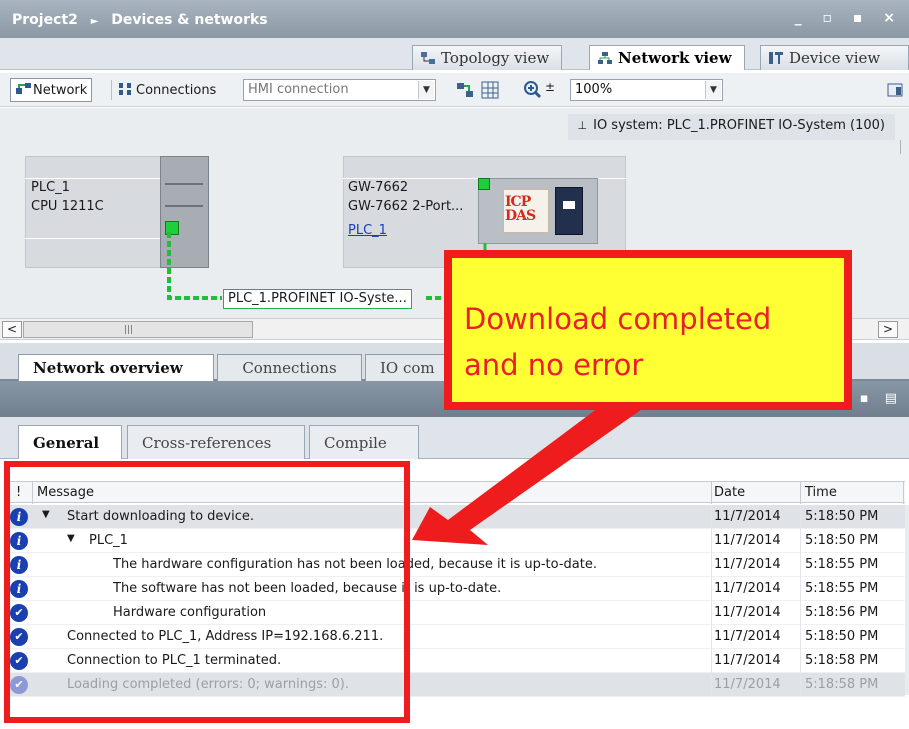 This screenshot has height=729, width=909. I want to click on network-mode-icon, so click(24, 89).